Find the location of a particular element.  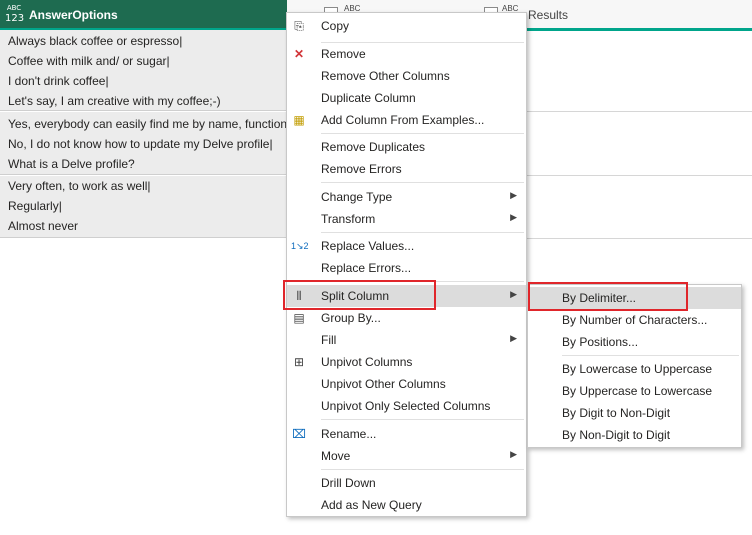

table-cell: What is a Delve profile? is located at coordinates (71, 164).